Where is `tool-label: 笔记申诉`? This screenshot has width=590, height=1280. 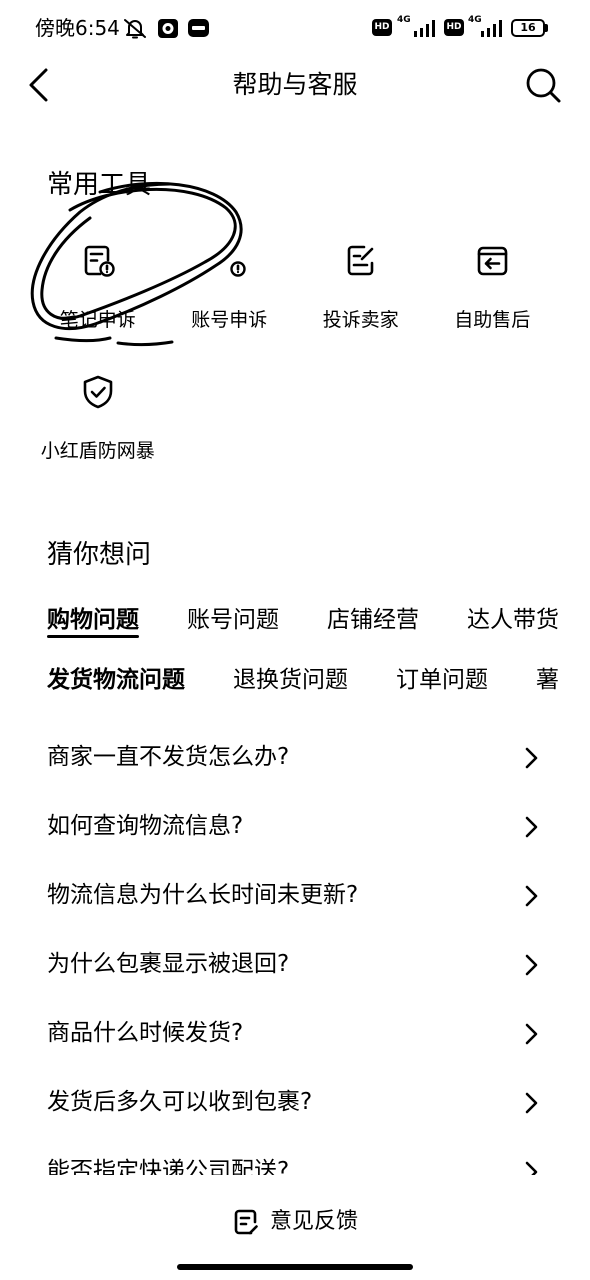
tool-label: 笔记申诉 is located at coordinates (97, 320).